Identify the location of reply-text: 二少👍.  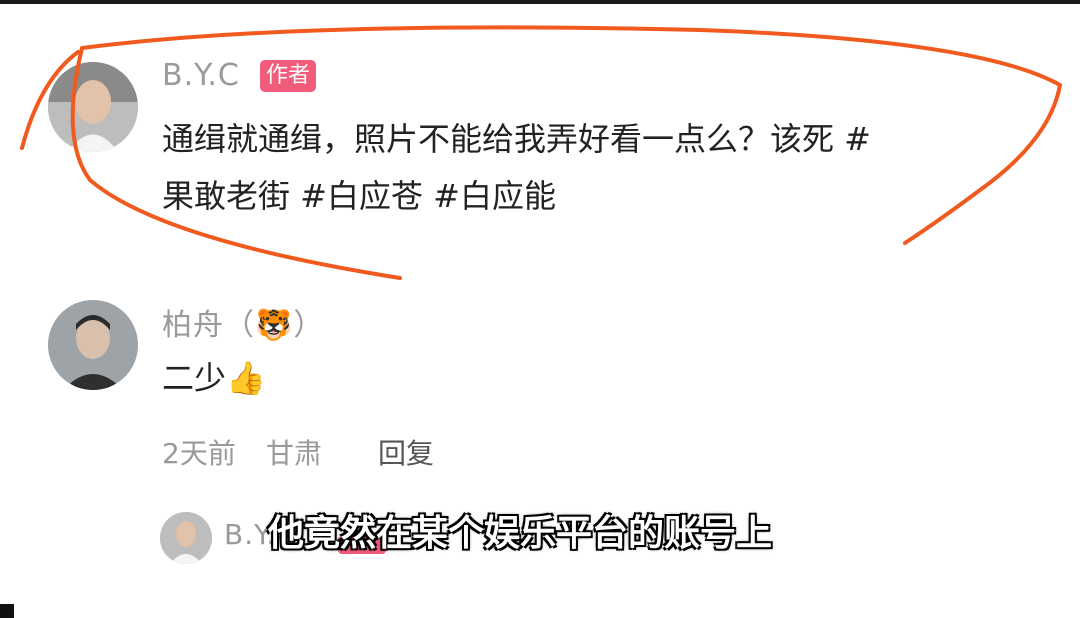
(214, 378).